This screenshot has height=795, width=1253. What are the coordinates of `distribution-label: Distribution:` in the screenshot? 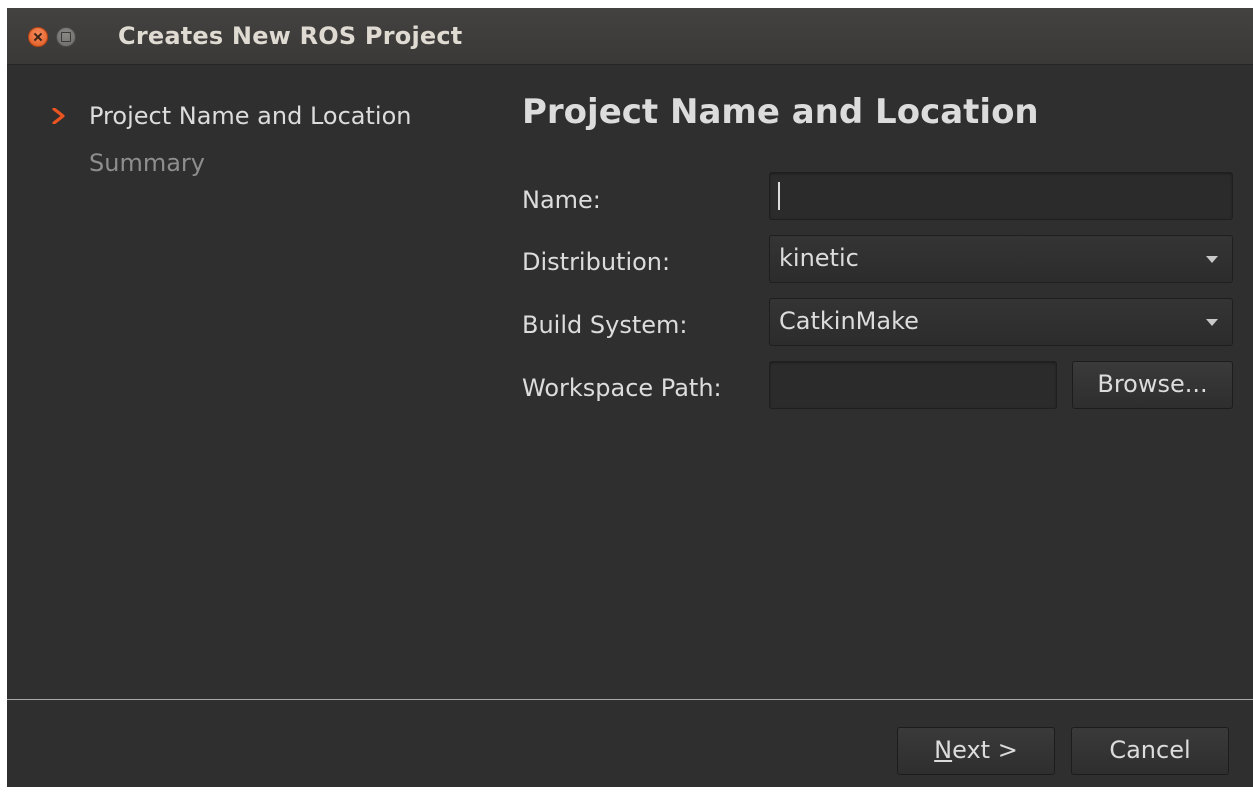 It's located at (596, 262).